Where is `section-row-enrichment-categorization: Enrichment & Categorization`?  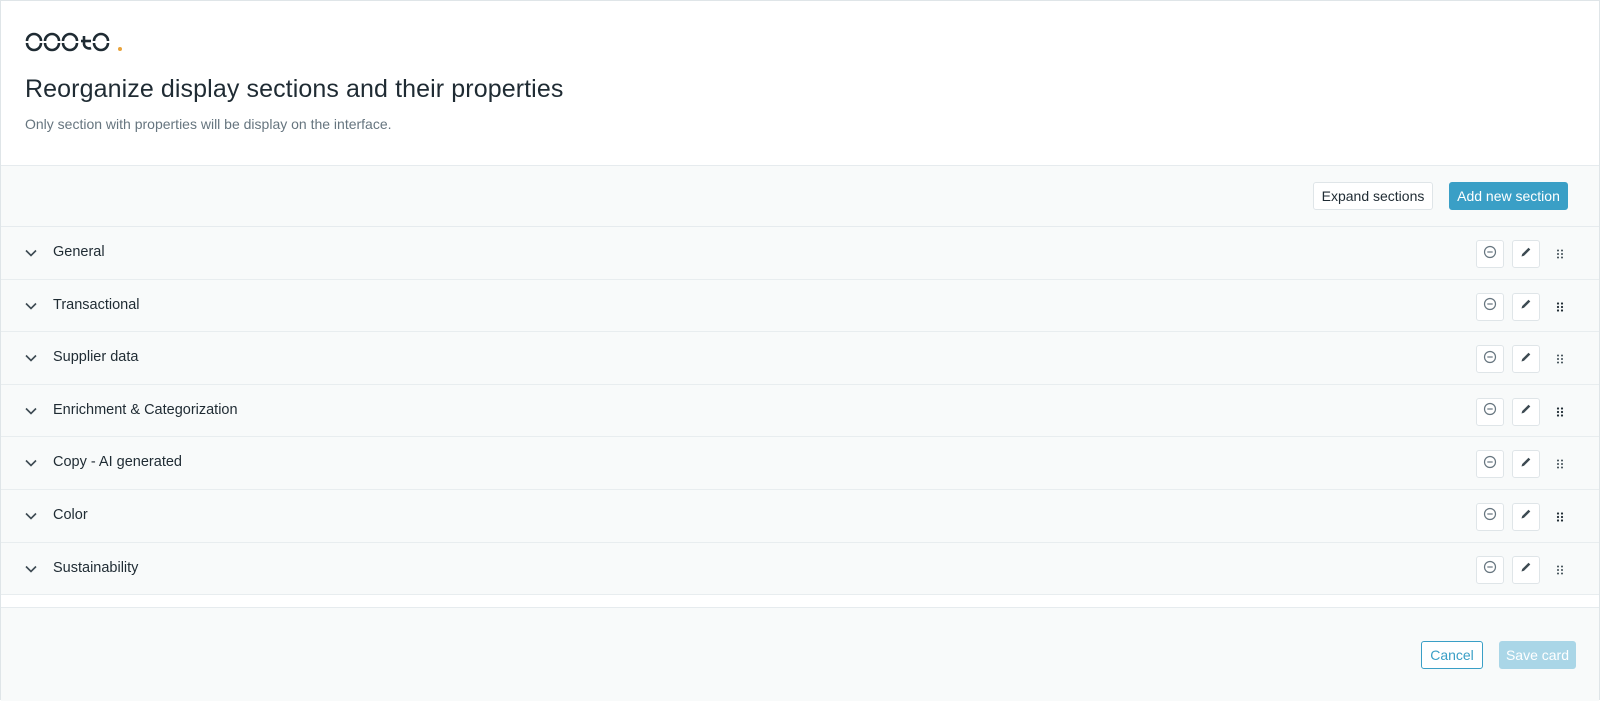
section-row-enrichment-categorization: Enrichment & Categorization is located at coordinates (800, 411).